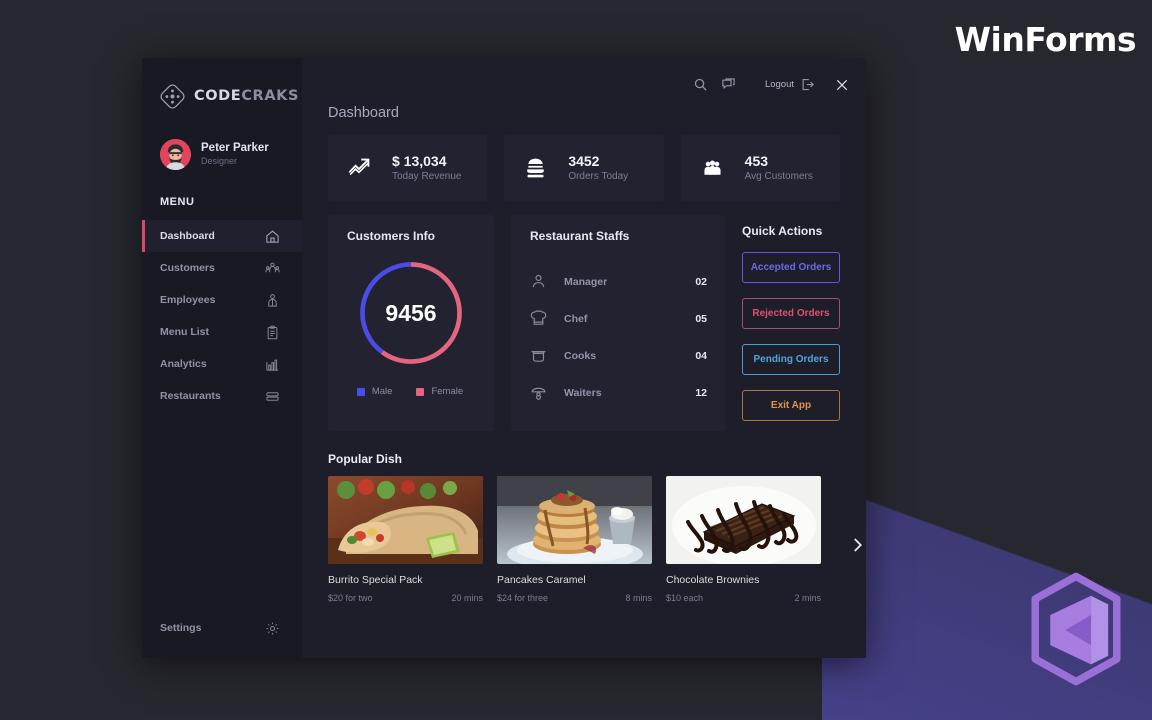 The image size is (1152, 720). Describe the element at coordinates (222, 86) in the screenshot. I see `brand: CODECRAKS` at that location.